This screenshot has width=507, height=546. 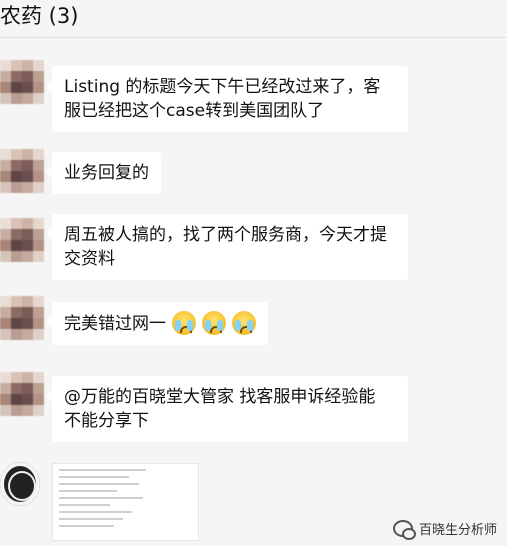 What do you see at coordinates (227, 247) in the screenshot?
I see `message-bubble: 周五被人搞的，找了两个服务商，今天才提 交资料` at bounding box center [227, 247].